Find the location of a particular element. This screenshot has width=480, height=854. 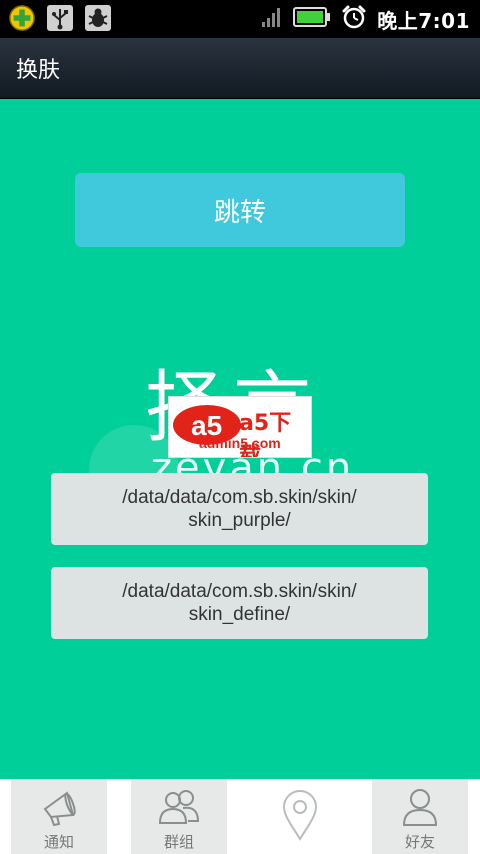

bottom-tab-bar: 通知 群组 好友 is located at coordinates (240, 816).